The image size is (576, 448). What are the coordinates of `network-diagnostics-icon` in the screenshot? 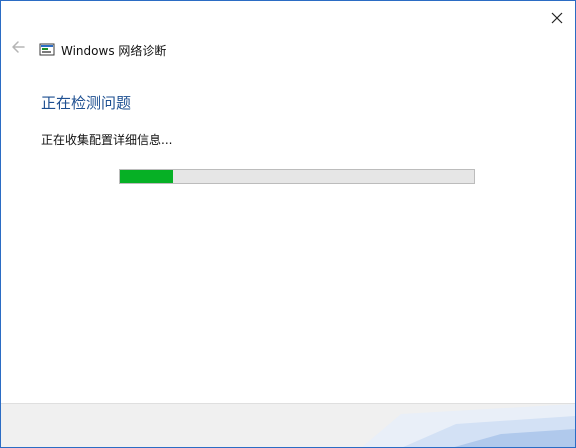 It's located at (47, 49).